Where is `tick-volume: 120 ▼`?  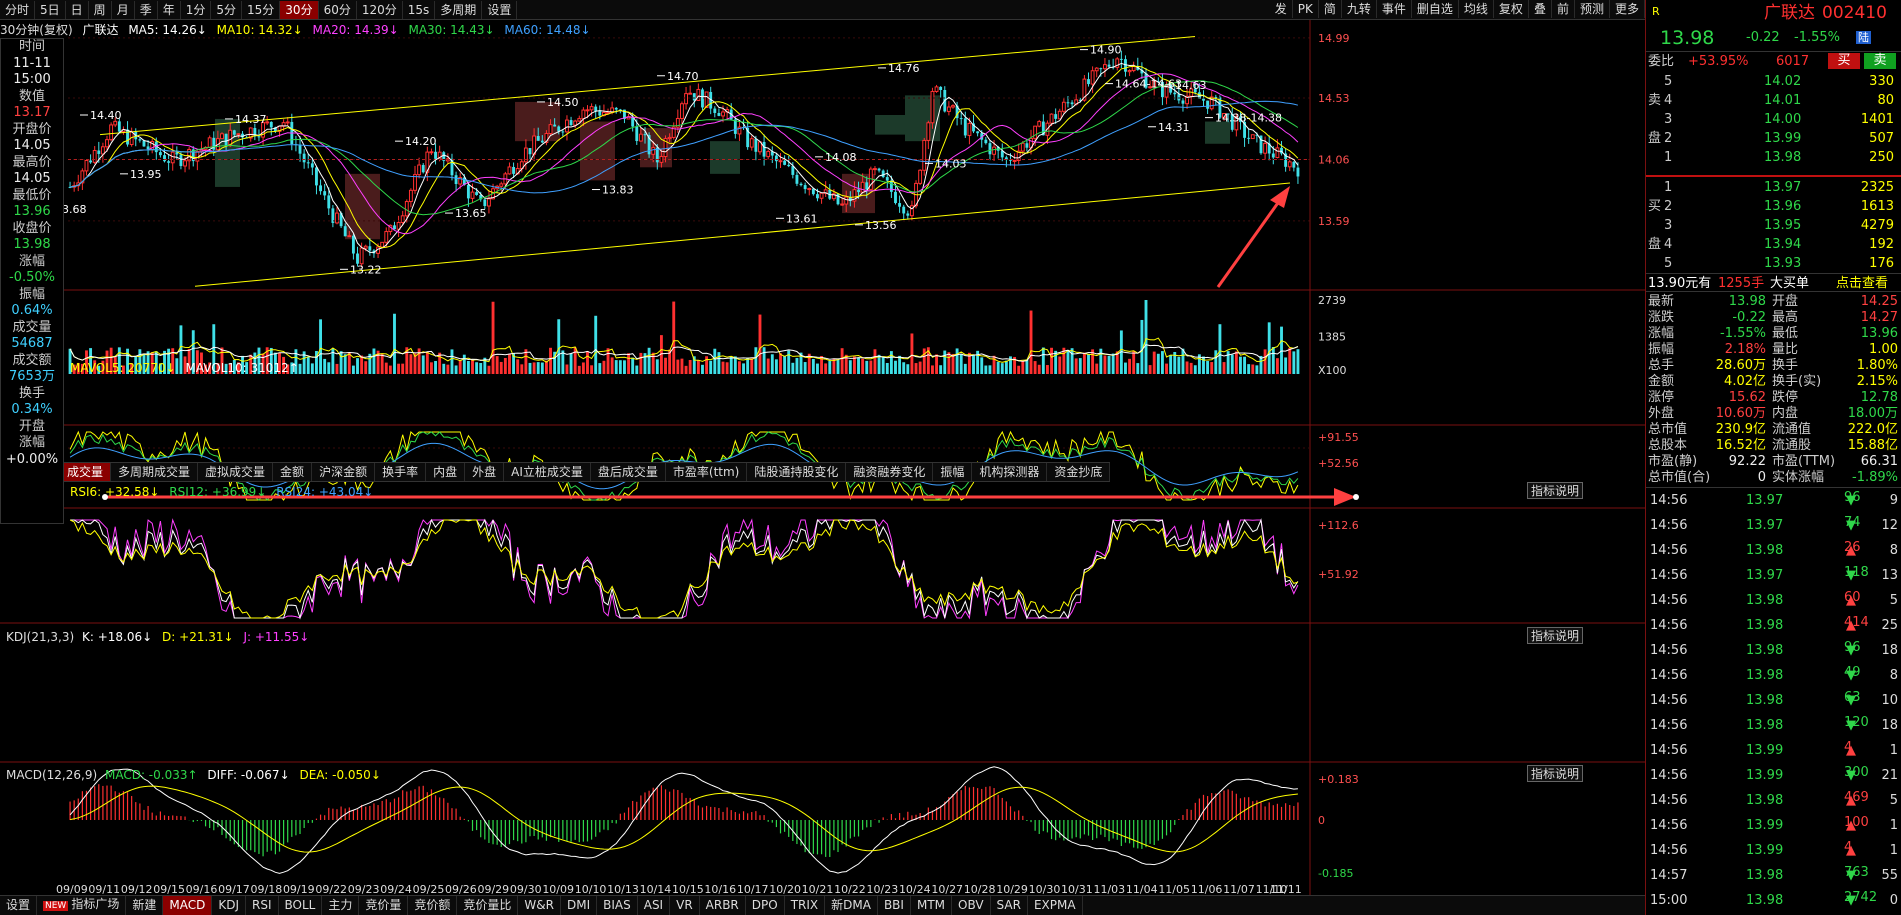 tick-volume: 120 ▼ is located at coordinates (1856, 725).